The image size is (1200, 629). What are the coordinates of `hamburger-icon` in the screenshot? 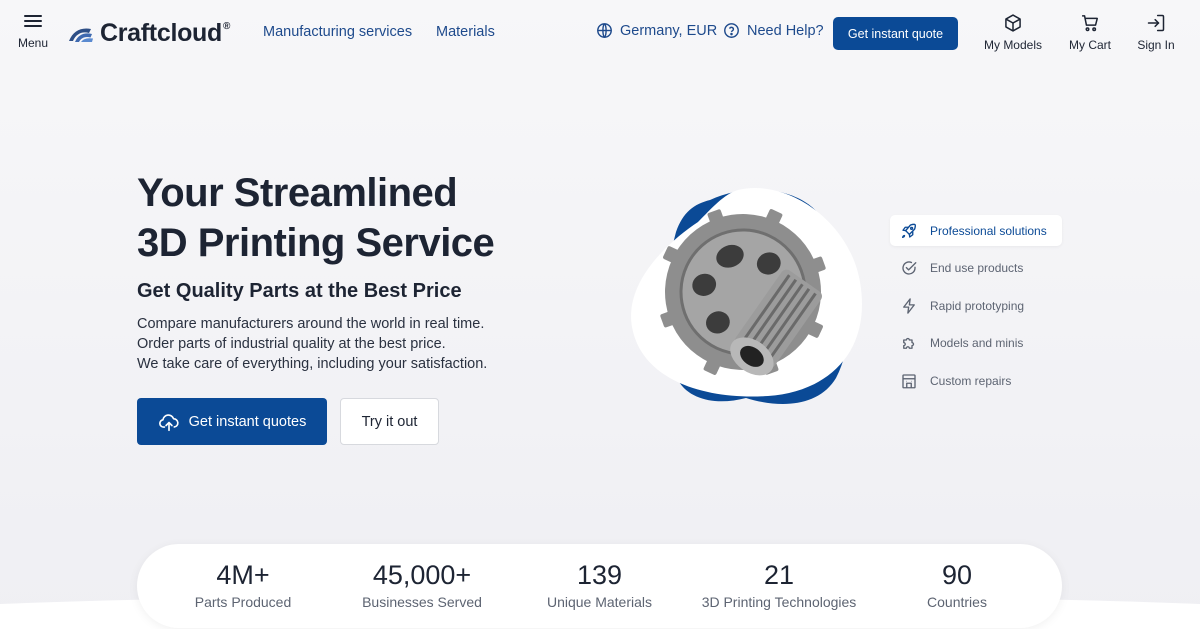 It's located at (33, 21).